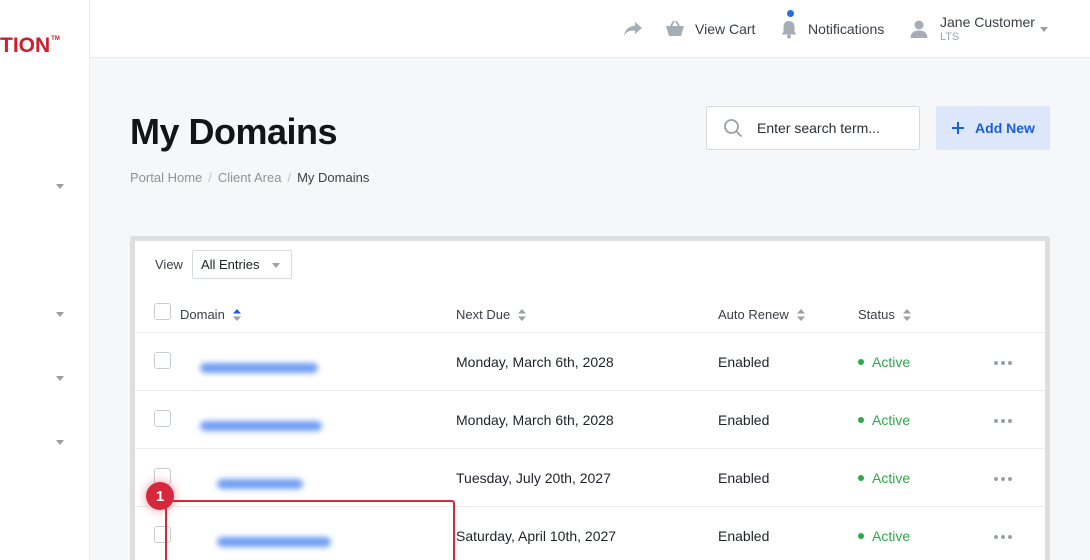  I want to click on notifications-label: Notifications, so click(846, 29).